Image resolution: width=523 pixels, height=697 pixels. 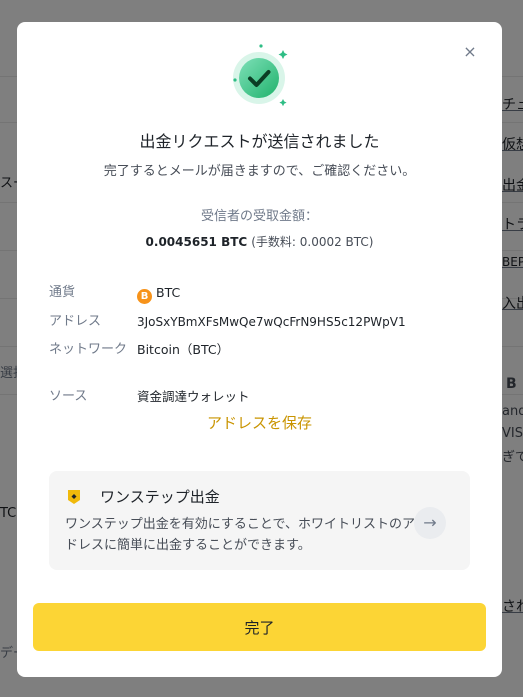 What do you see at coordinates (430, 523) in the screenshot?
I see `arrow-right-icon: →` at bounding box center [430, 523].